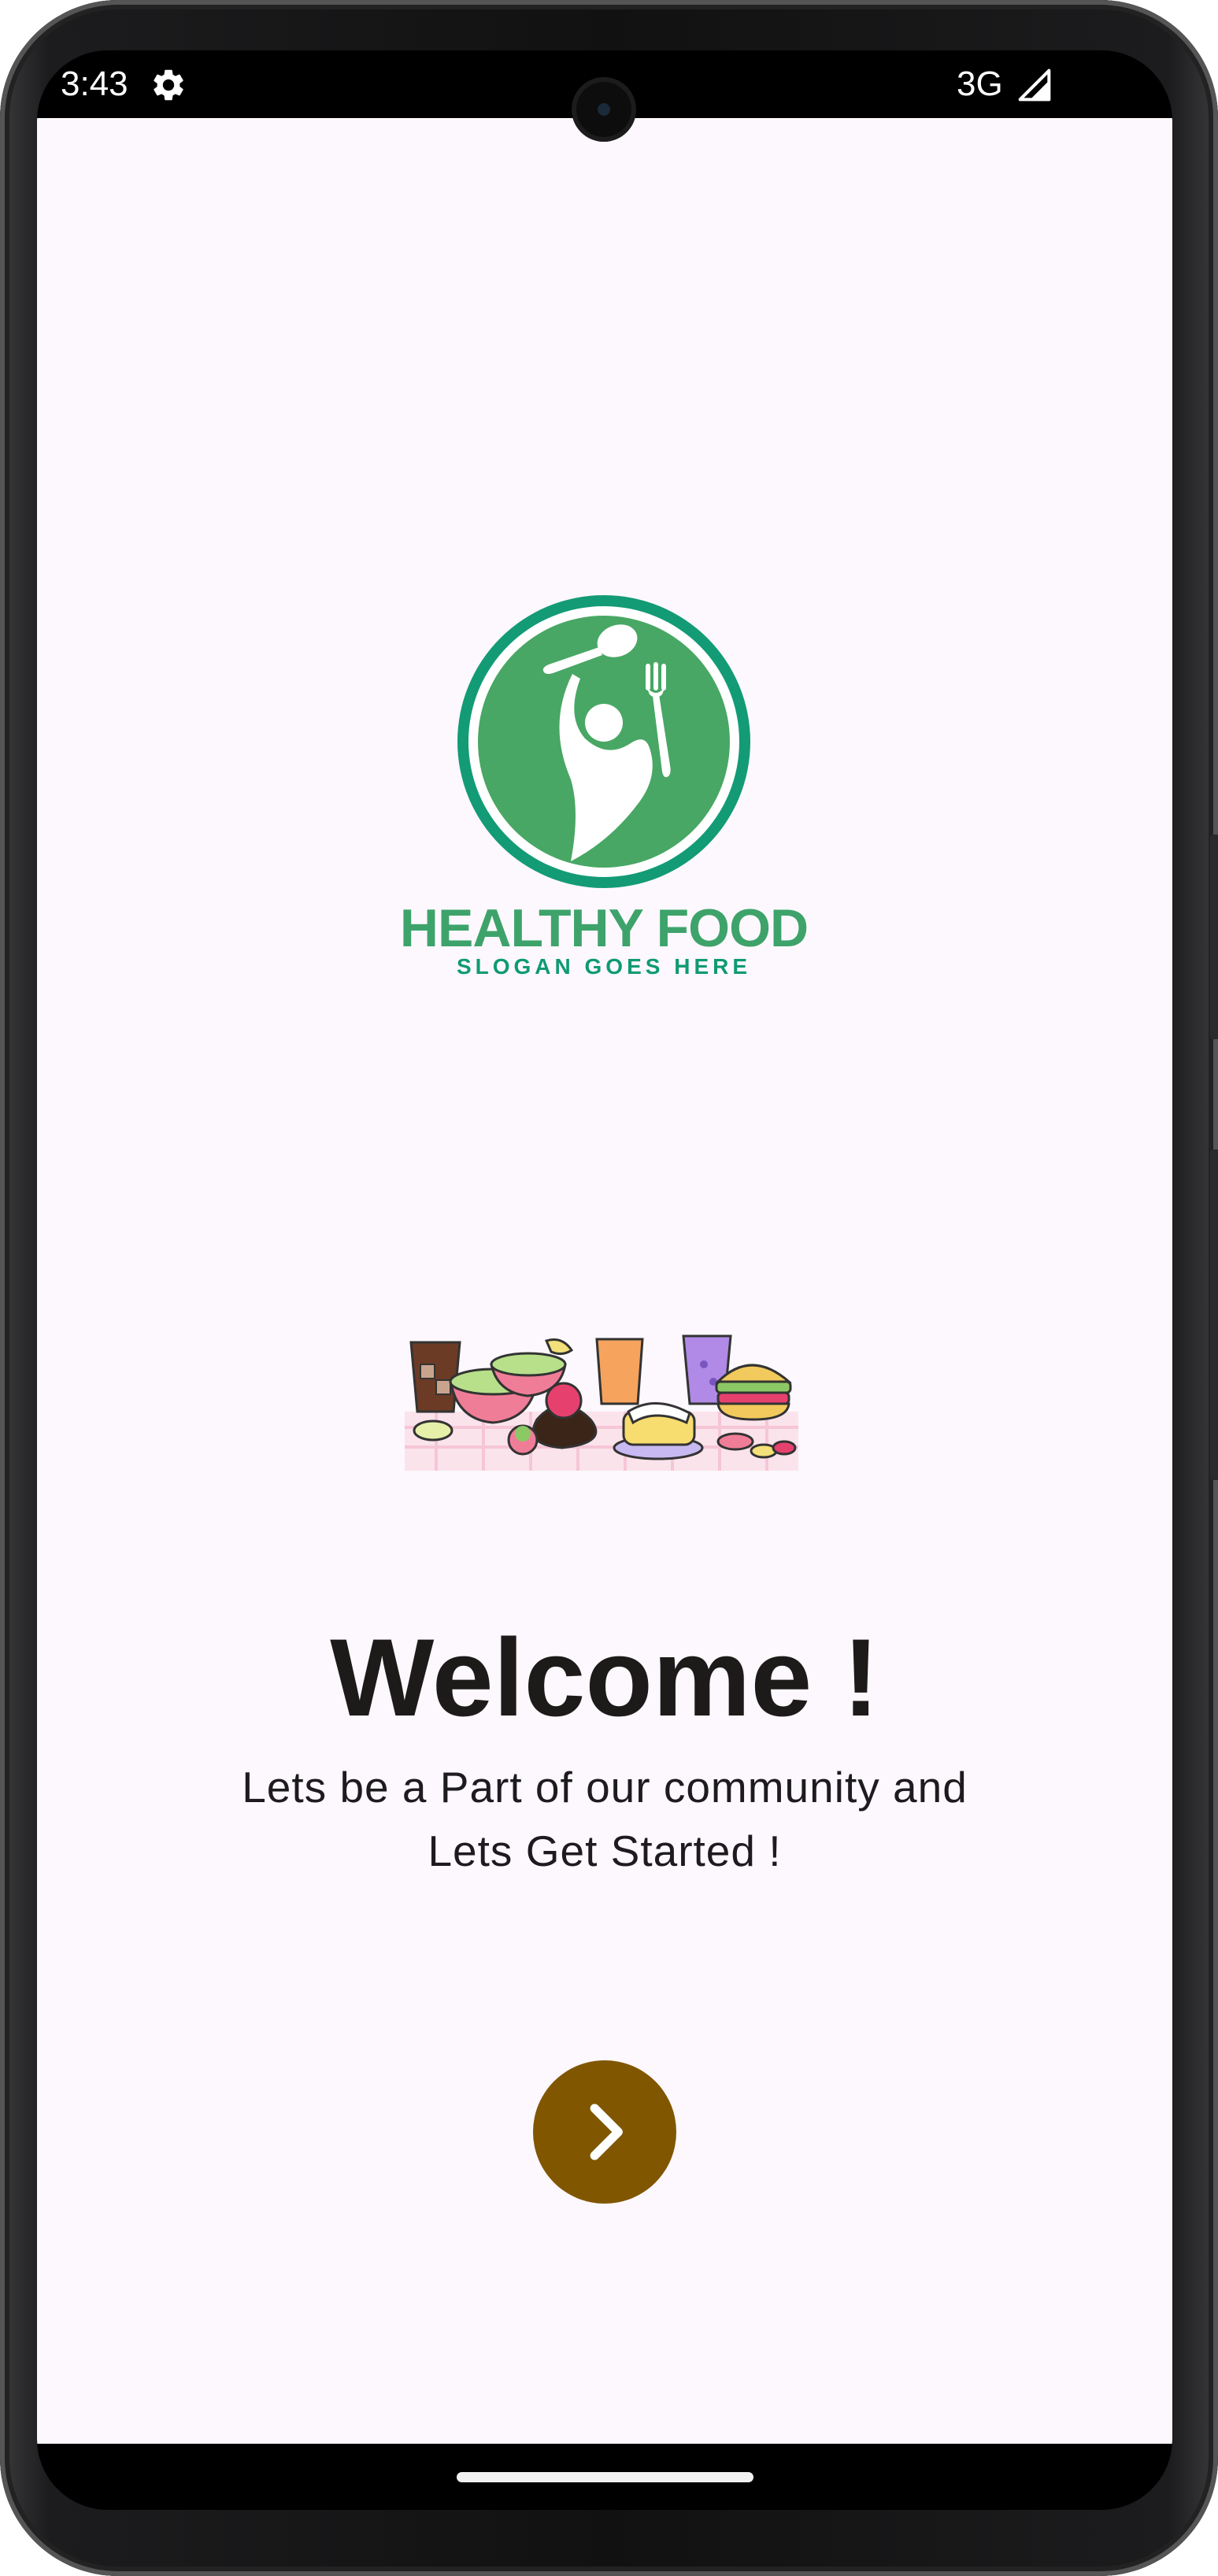 This screenshot has width=1218, height=2576. Describe the element at coordinates (605, 1787) in the screenshot. I see `welcome-subtitle-line-1: Lets be a Part of our community and` at that location.